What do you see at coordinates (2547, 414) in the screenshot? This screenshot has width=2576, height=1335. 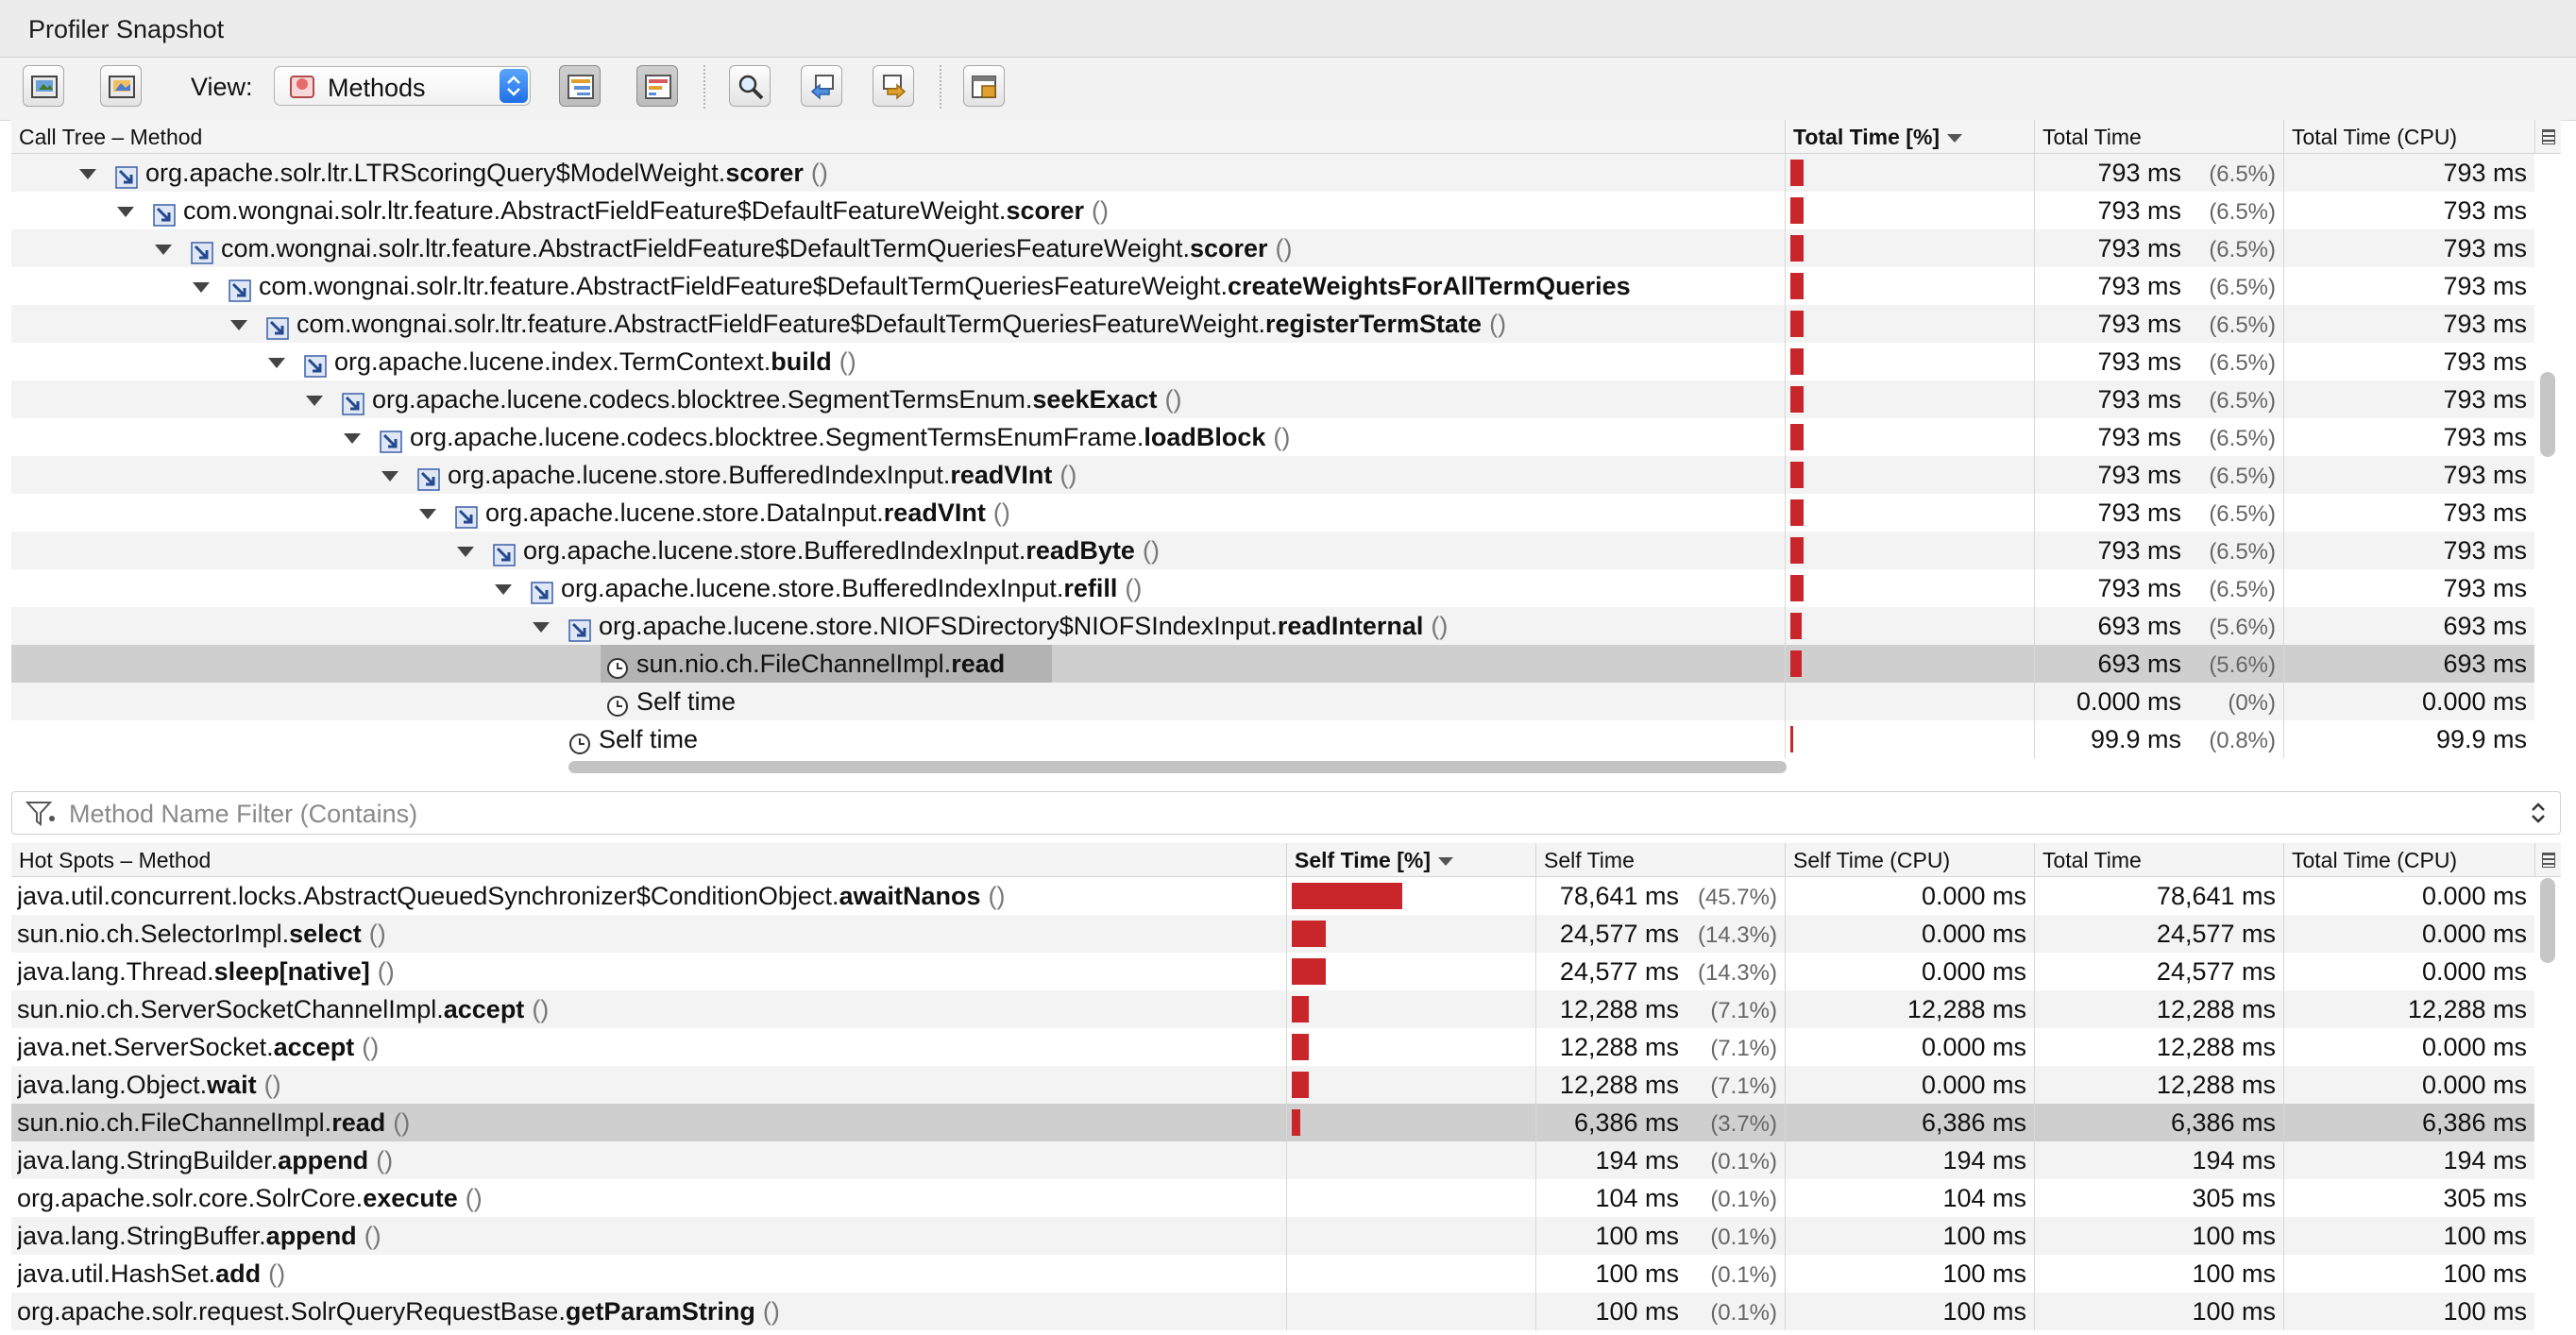 I see `calltree-vertical-scrollbar` at bounding box center [2547, 414].